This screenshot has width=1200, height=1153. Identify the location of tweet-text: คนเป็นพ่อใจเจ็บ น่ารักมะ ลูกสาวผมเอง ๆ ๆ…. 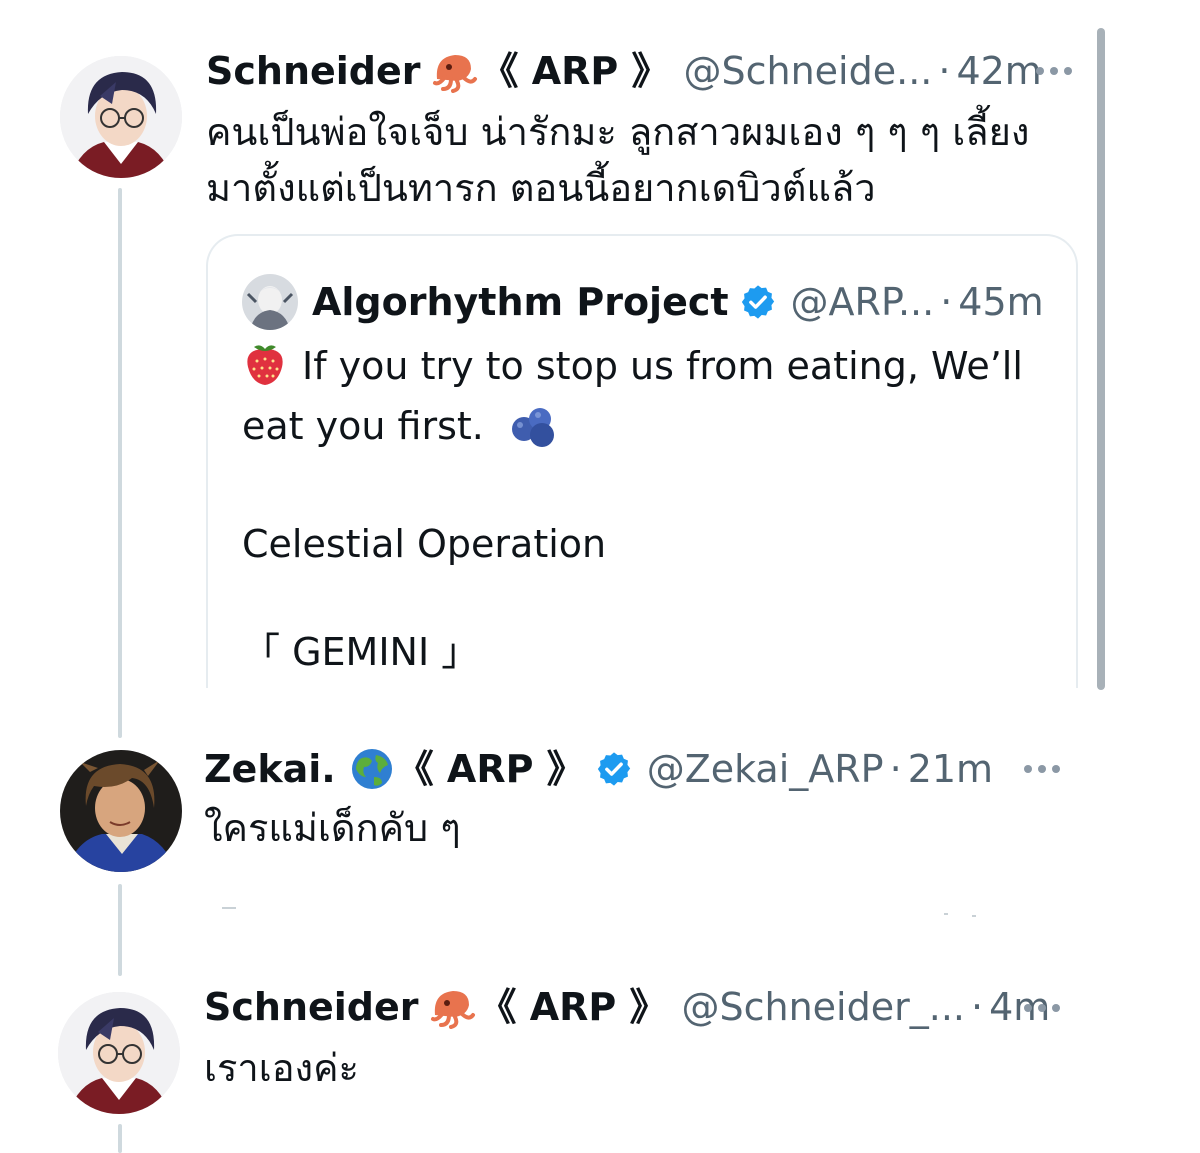
(618, 160).